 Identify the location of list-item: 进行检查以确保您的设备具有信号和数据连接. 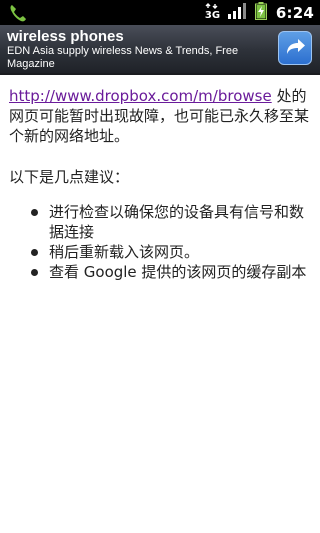
(172, 222).